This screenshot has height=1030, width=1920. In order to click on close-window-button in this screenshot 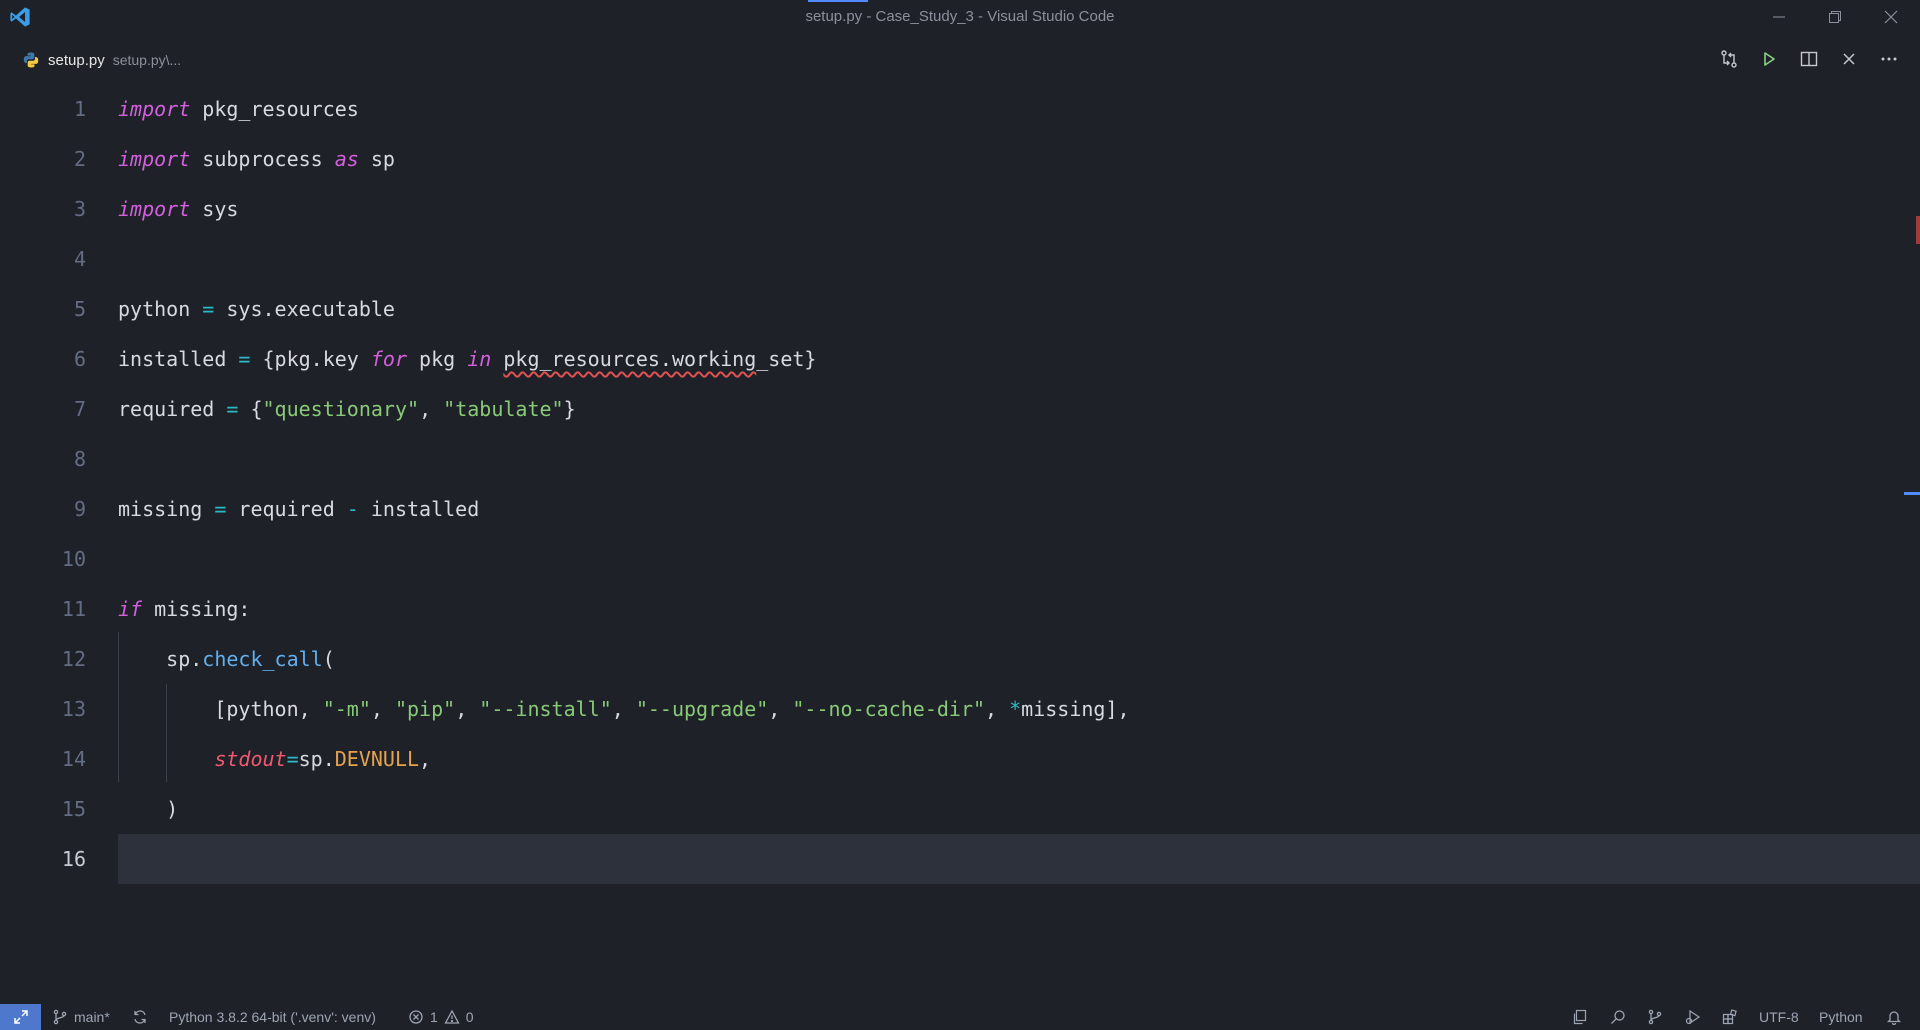, I will do `click(1891, 17)`.